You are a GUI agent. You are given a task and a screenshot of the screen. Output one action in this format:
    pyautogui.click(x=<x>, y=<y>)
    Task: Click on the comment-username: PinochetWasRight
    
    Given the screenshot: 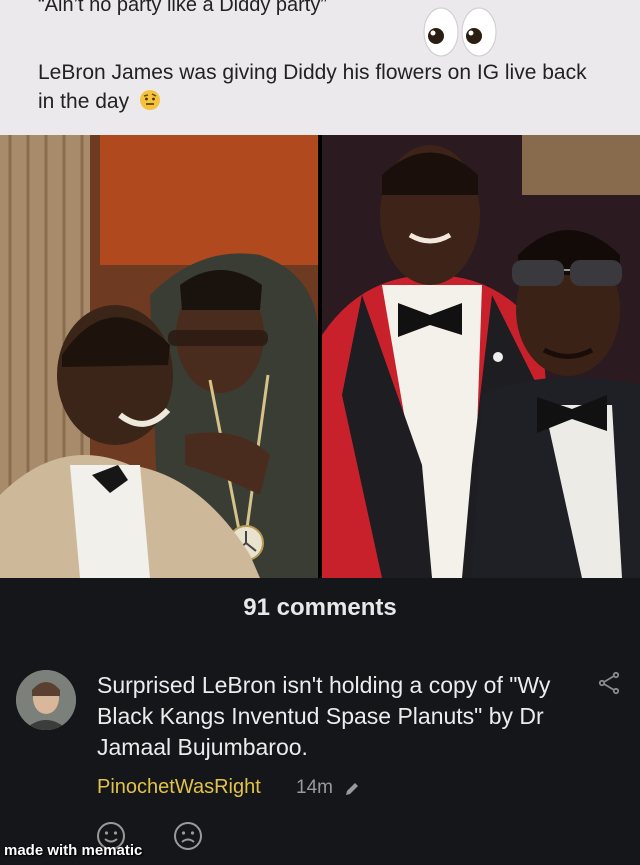 What is the action you would take?
    pyautogui.click(x=179, y=787)
    